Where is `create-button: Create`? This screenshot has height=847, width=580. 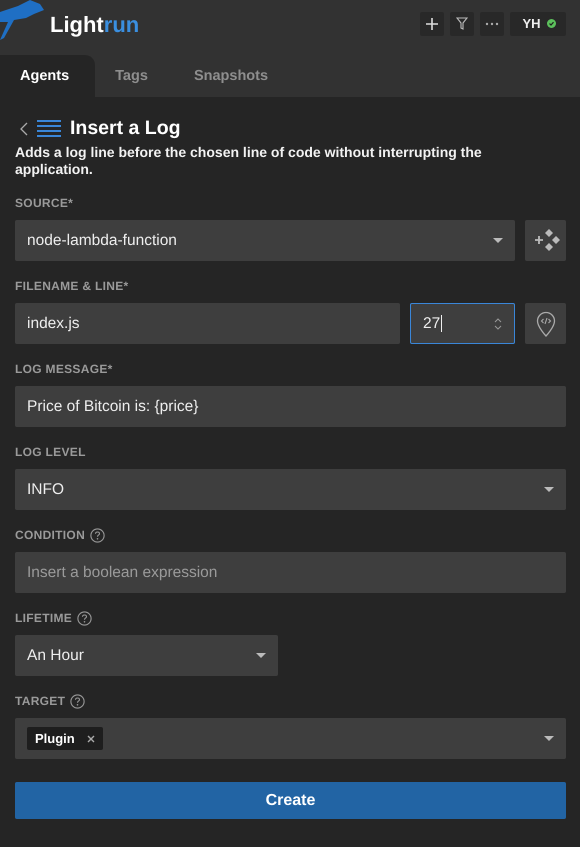
create-button: Create is located at coordinates (290, 800).